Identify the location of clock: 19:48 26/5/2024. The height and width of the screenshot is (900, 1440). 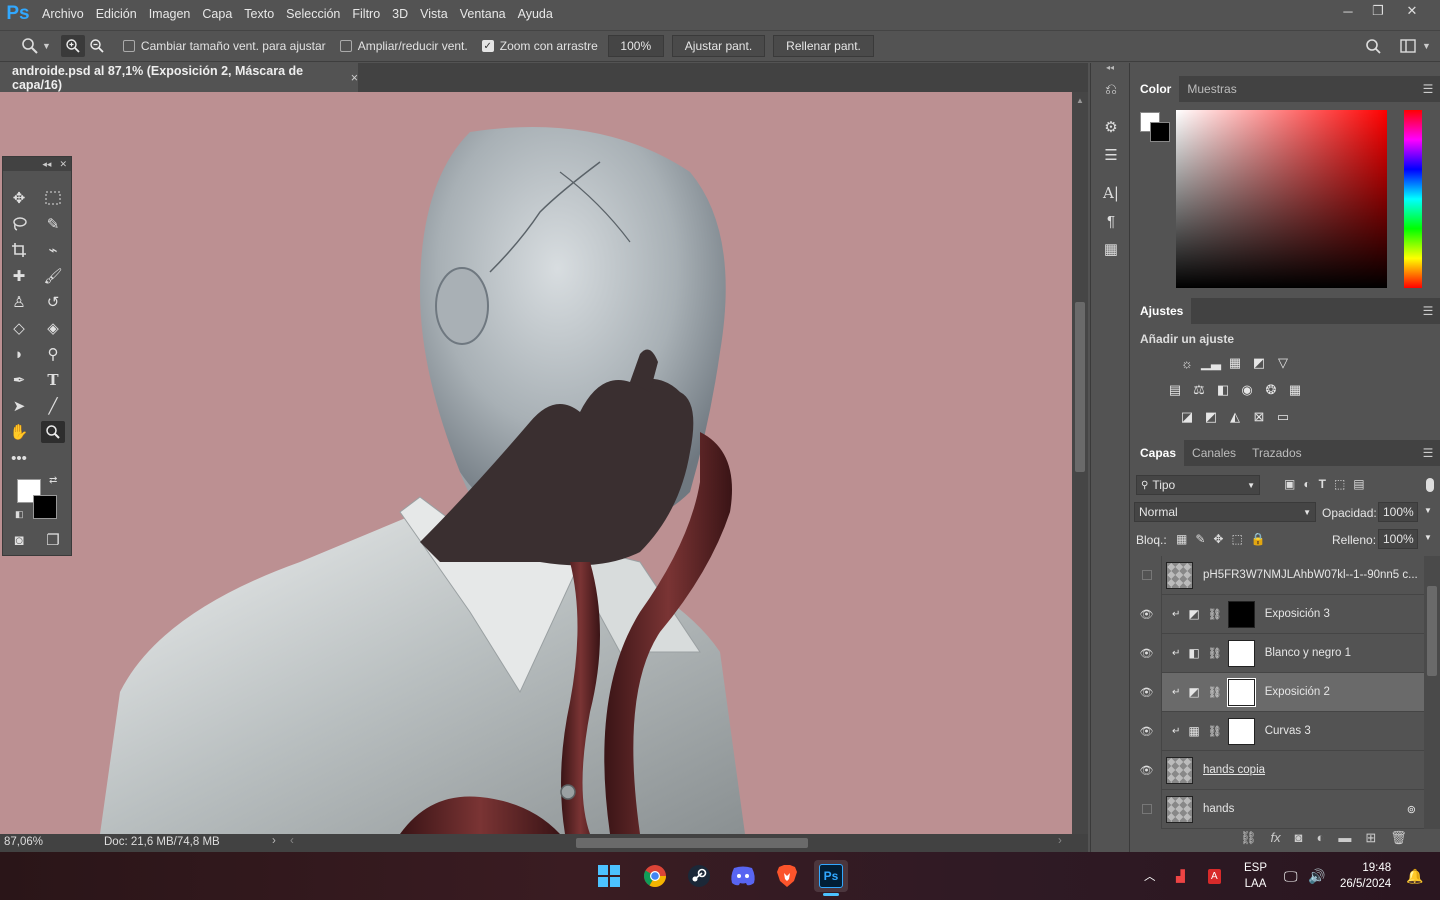
(1365, 876).